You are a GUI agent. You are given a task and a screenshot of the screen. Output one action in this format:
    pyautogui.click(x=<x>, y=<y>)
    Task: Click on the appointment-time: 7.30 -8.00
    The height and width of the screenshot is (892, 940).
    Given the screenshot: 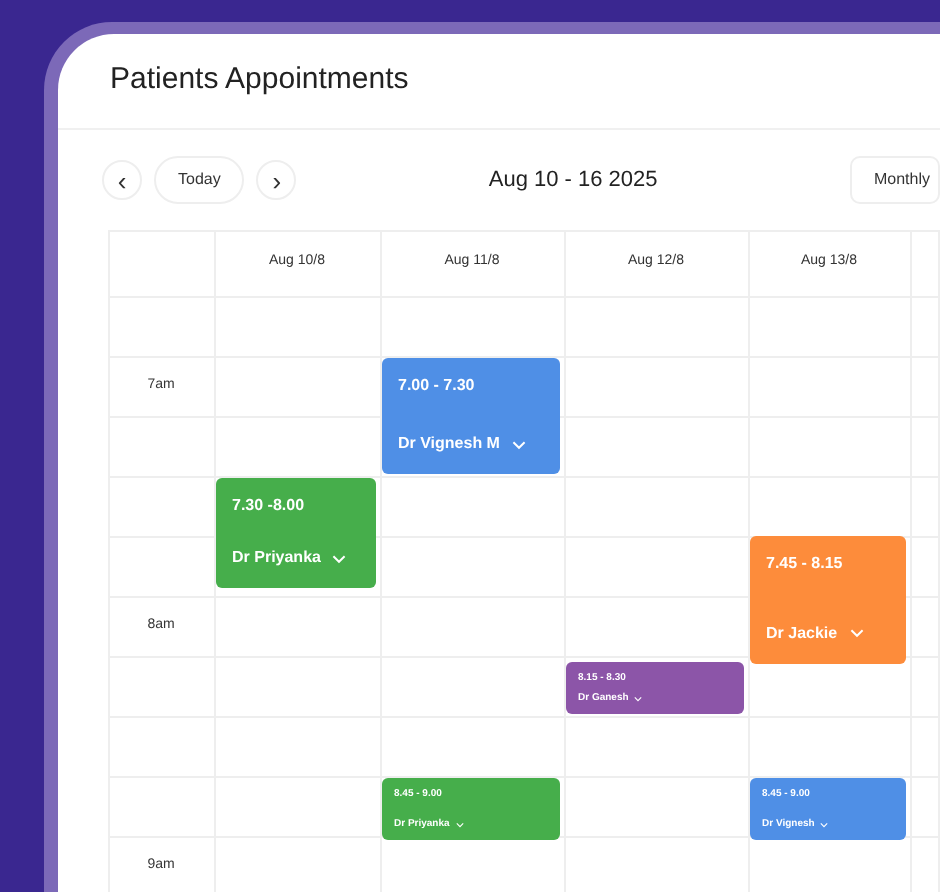 What is the action you would take?
    pyautogui.click(x=269, y=506)
    